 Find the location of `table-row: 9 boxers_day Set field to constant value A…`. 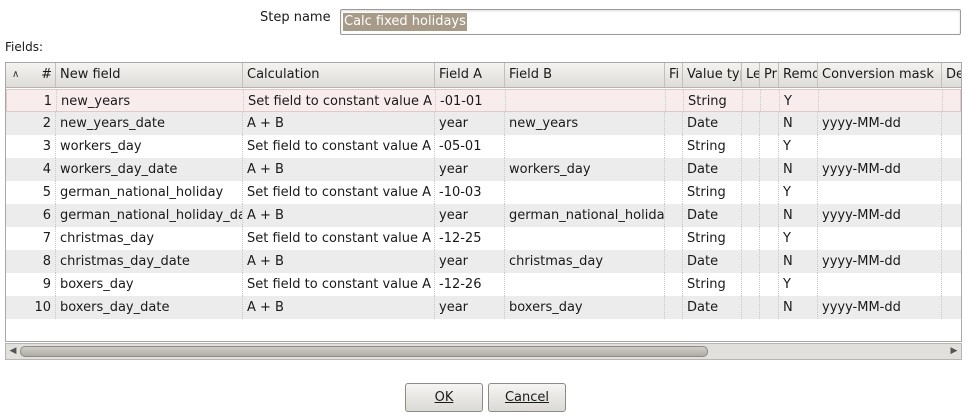

table-row: 9 boxers_day Set field to constant value A… is located at coordinates (483, 284).